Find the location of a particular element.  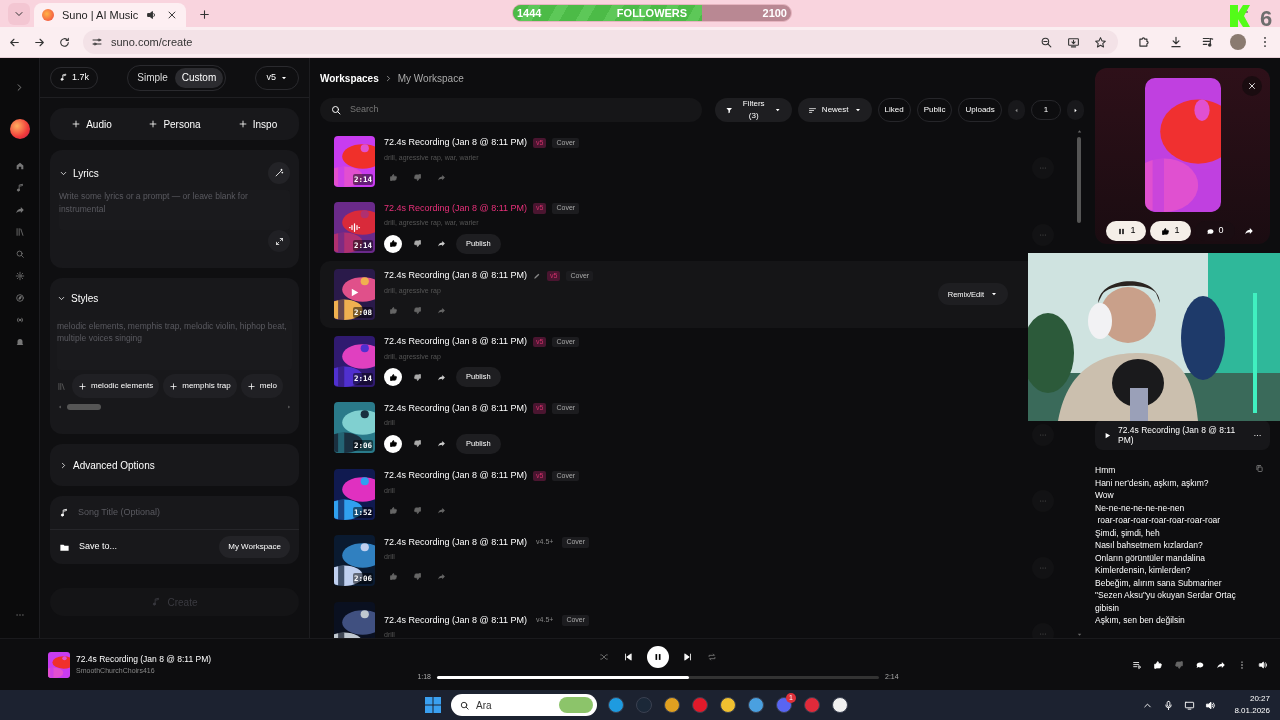

new-tab-icon is located at coordinates (204, 14).